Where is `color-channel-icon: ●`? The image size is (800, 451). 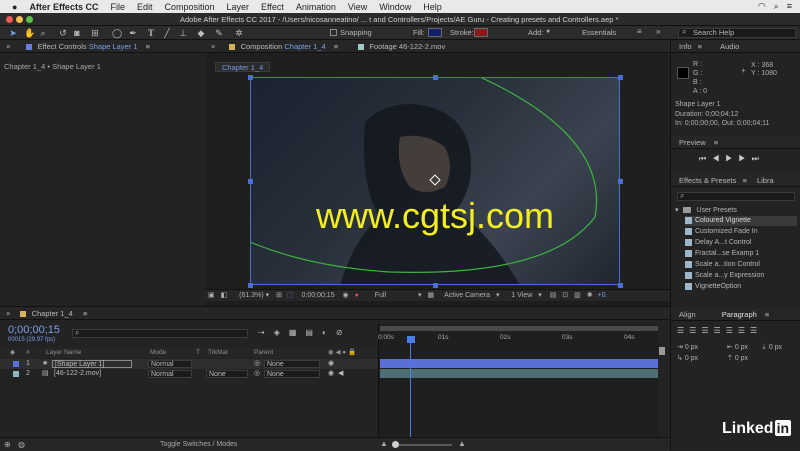
color-channel-icon: ● is located at coordinates (357, 295).